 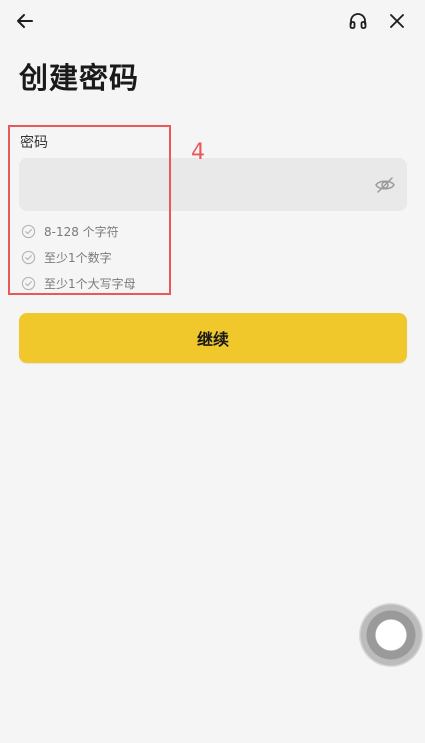 I want to click on page-title: 创建密码, so click(x=79, y=78).